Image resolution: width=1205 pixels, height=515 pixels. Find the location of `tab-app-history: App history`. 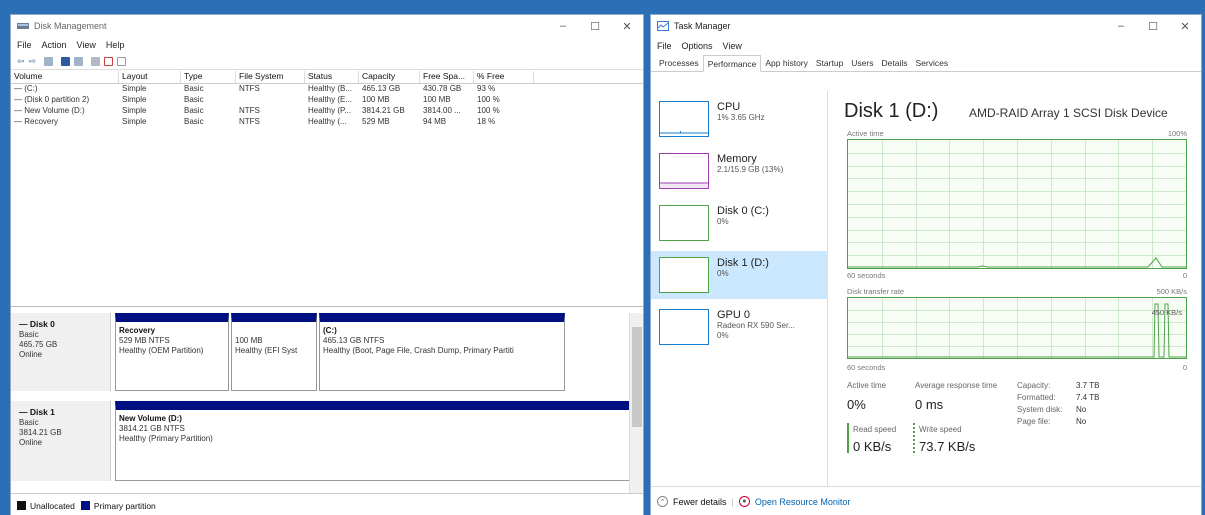

tab-app-history: App history is located at coordinates (786, 63).